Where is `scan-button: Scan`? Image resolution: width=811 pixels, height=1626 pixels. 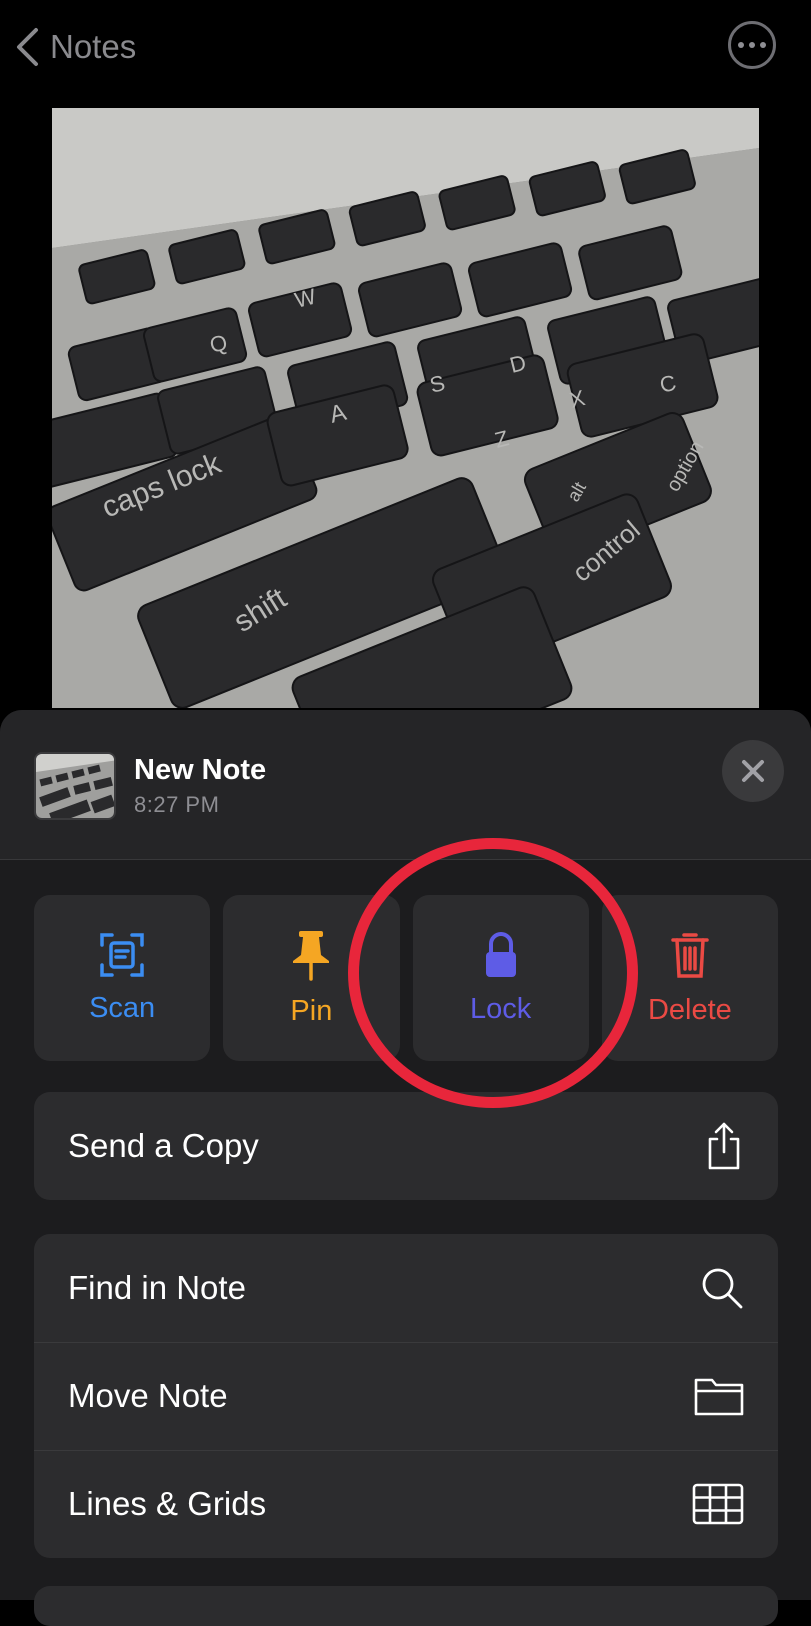
scan-button: Scan is located at coordinates (122, 978).